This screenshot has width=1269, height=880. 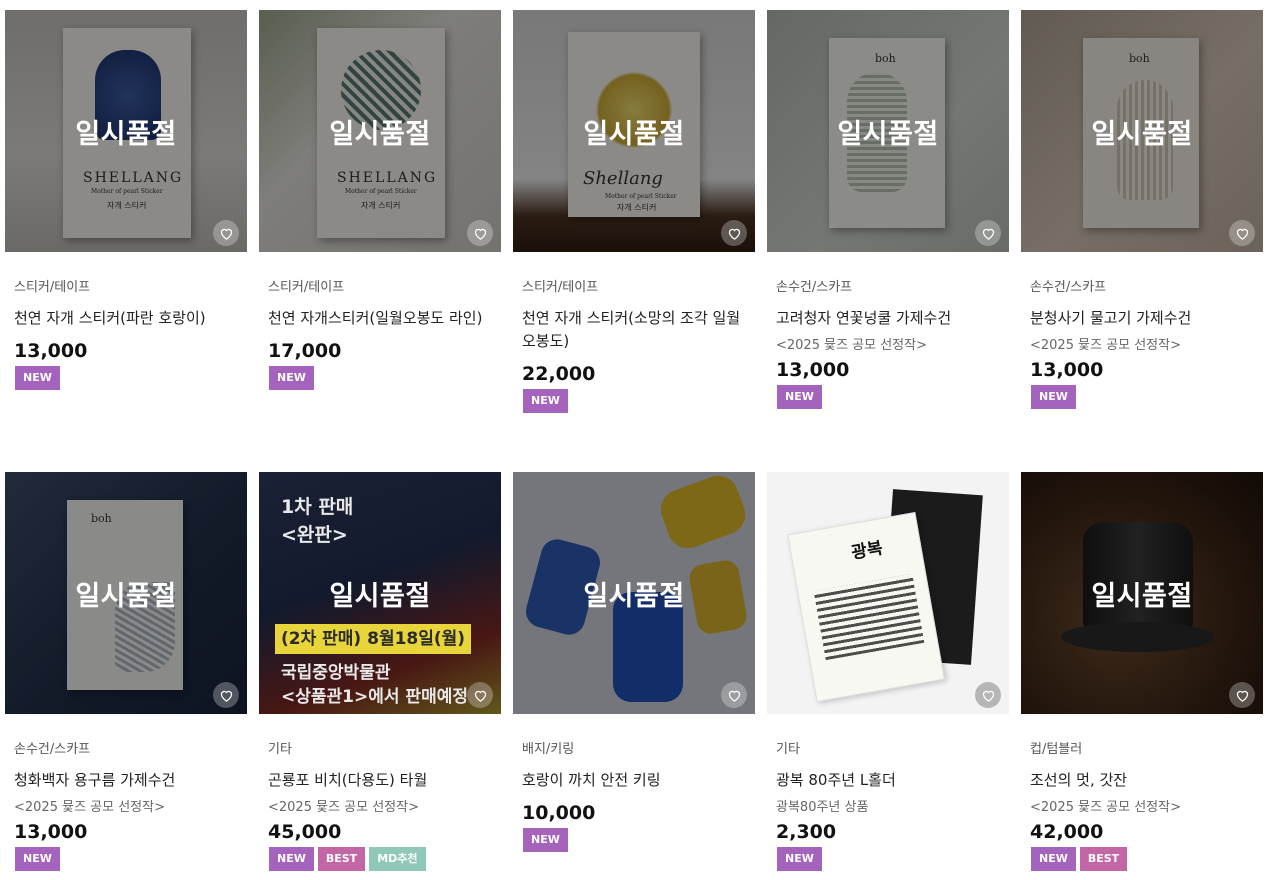 What do you see at coordinates (888, 593) in the screenshot?
I see `product-thumbnail: 광복` at bounding box center [888, 593].